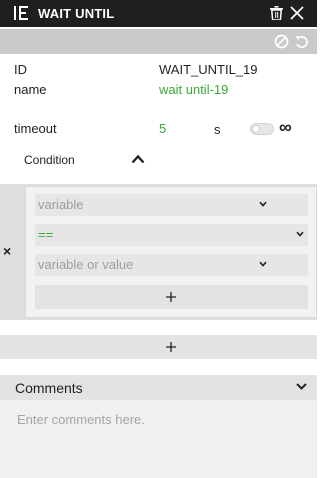 The image size is (320, 478). Describe the element at coordinates (193, 89) in the screenshot. I see `name-value: wait until-19` at that location.